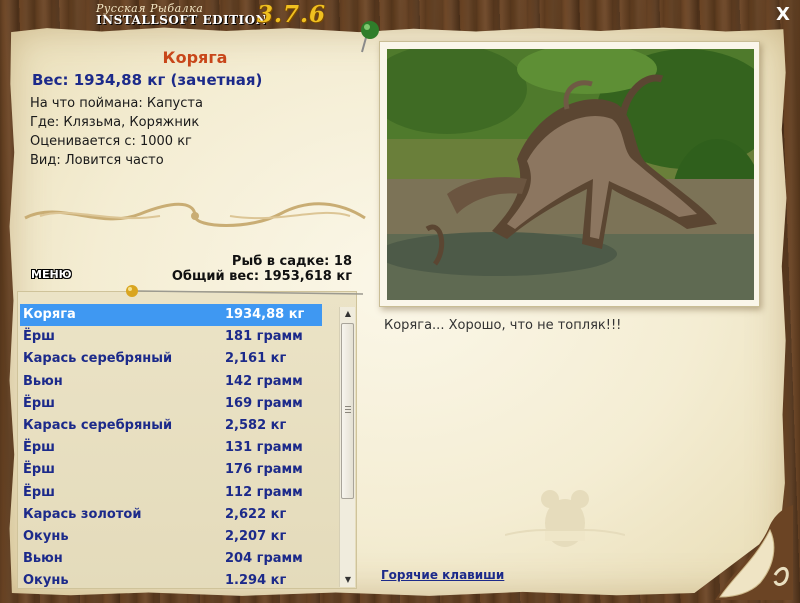  What do you see at coordinates (182, 20) in the screenshot?
I see `logo-line2: INSTALLSOFT EDITION` at bounding box center [182, 20].